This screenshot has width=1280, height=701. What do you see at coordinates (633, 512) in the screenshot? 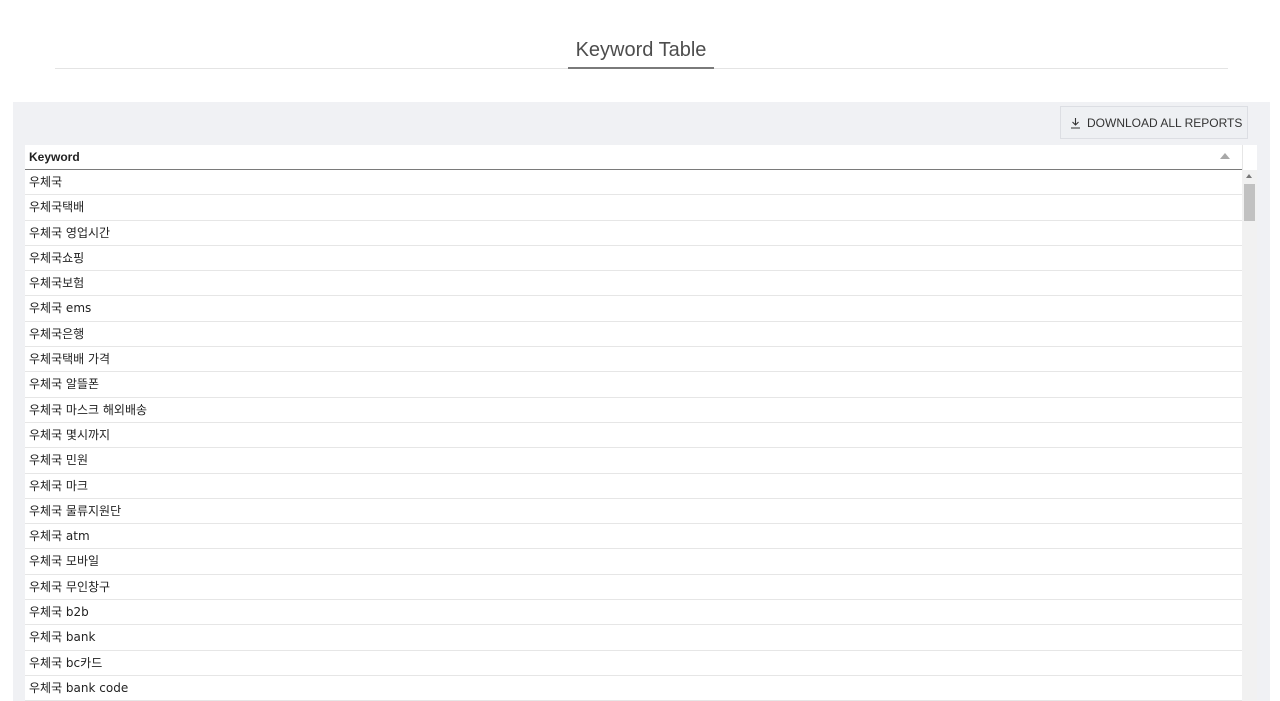
I see `table-row: 우체국 물류지원단` at bounding box center [633, 512].